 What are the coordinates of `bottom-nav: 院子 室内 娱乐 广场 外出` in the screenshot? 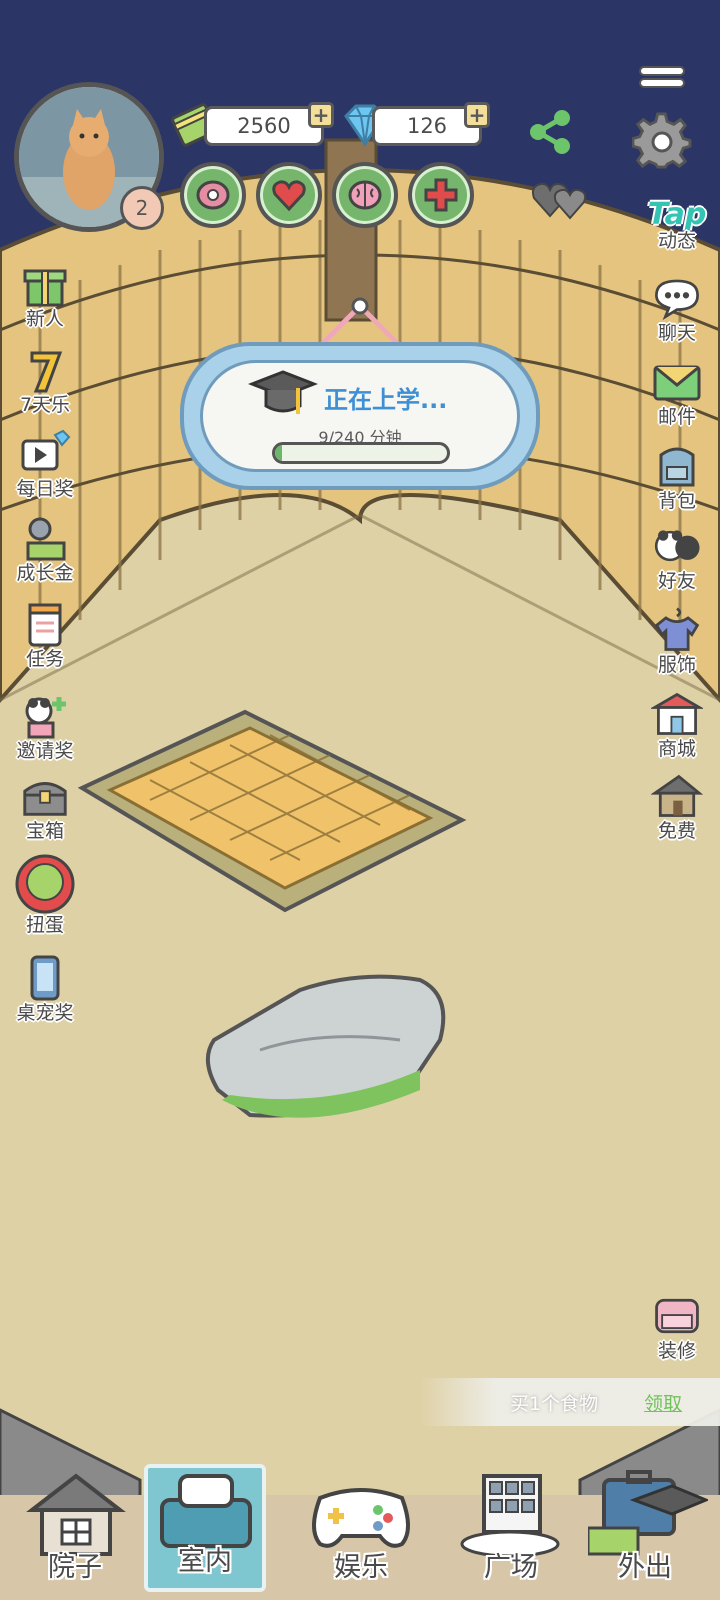 It's located at (360, 1532).